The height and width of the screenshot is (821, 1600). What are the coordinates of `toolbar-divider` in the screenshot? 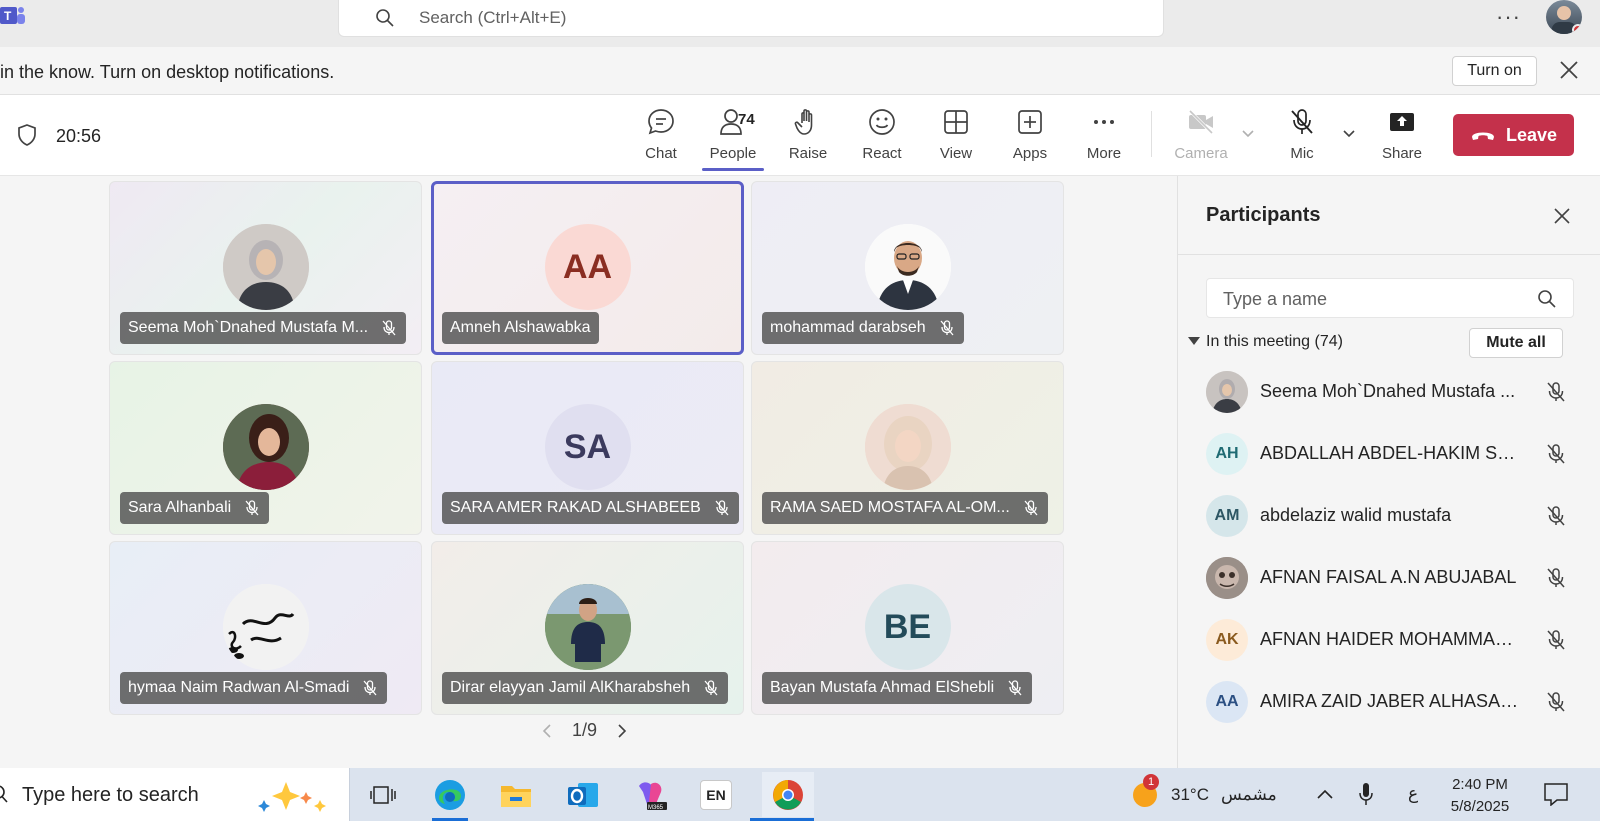 It's located at (1151, 134).